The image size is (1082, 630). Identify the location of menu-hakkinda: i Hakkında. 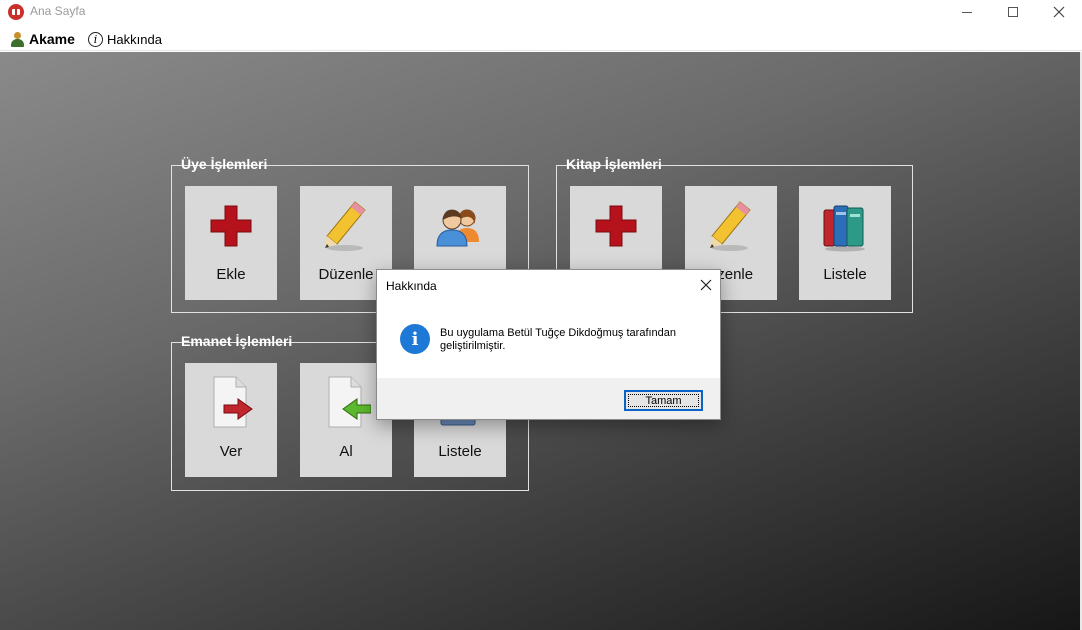
(125, 39).